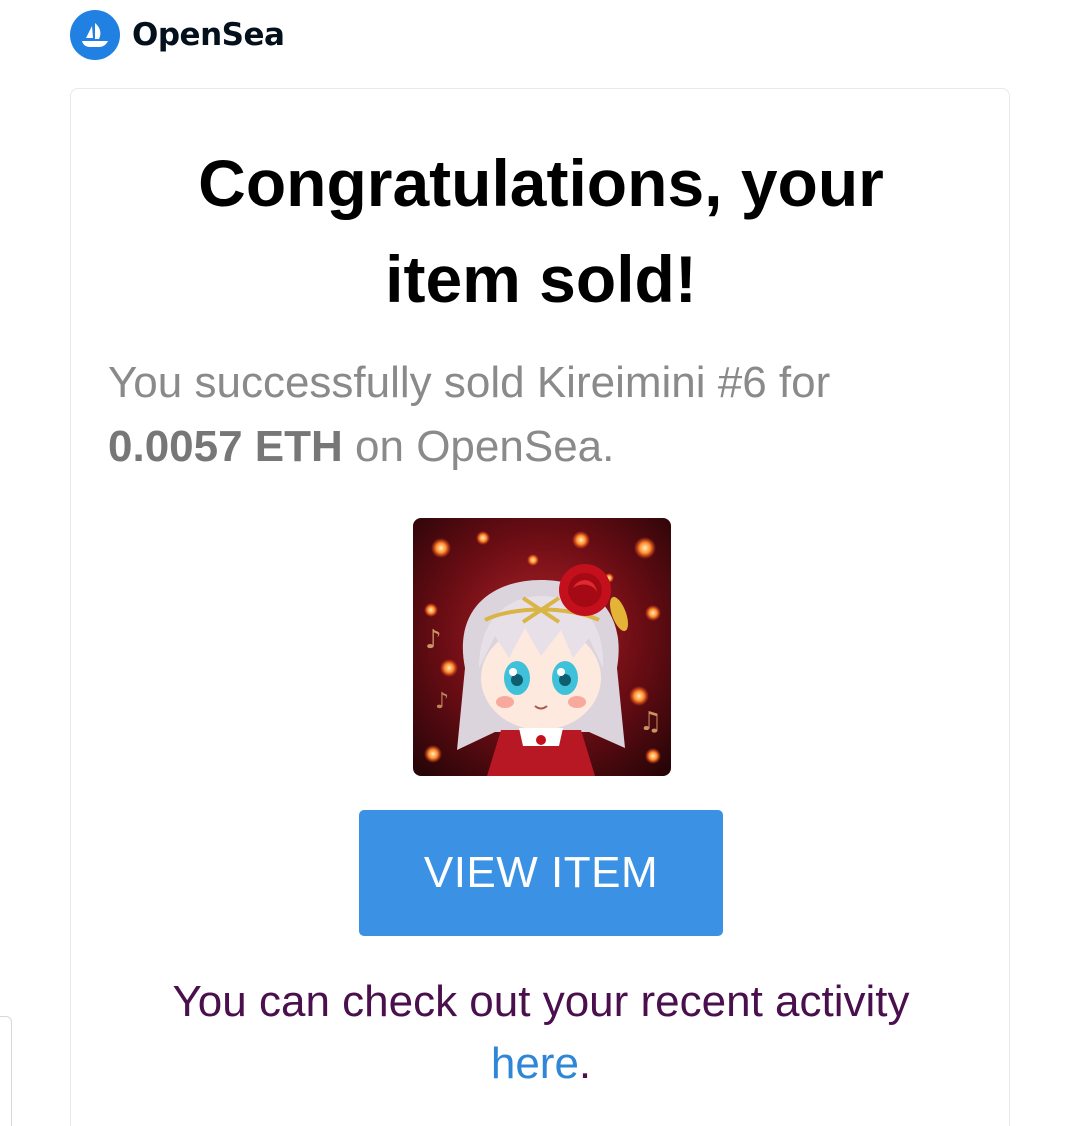 The width and height of the screenshot is (1080, 1126). I want to click on brand-name: OpenSea, so click(208, 35).